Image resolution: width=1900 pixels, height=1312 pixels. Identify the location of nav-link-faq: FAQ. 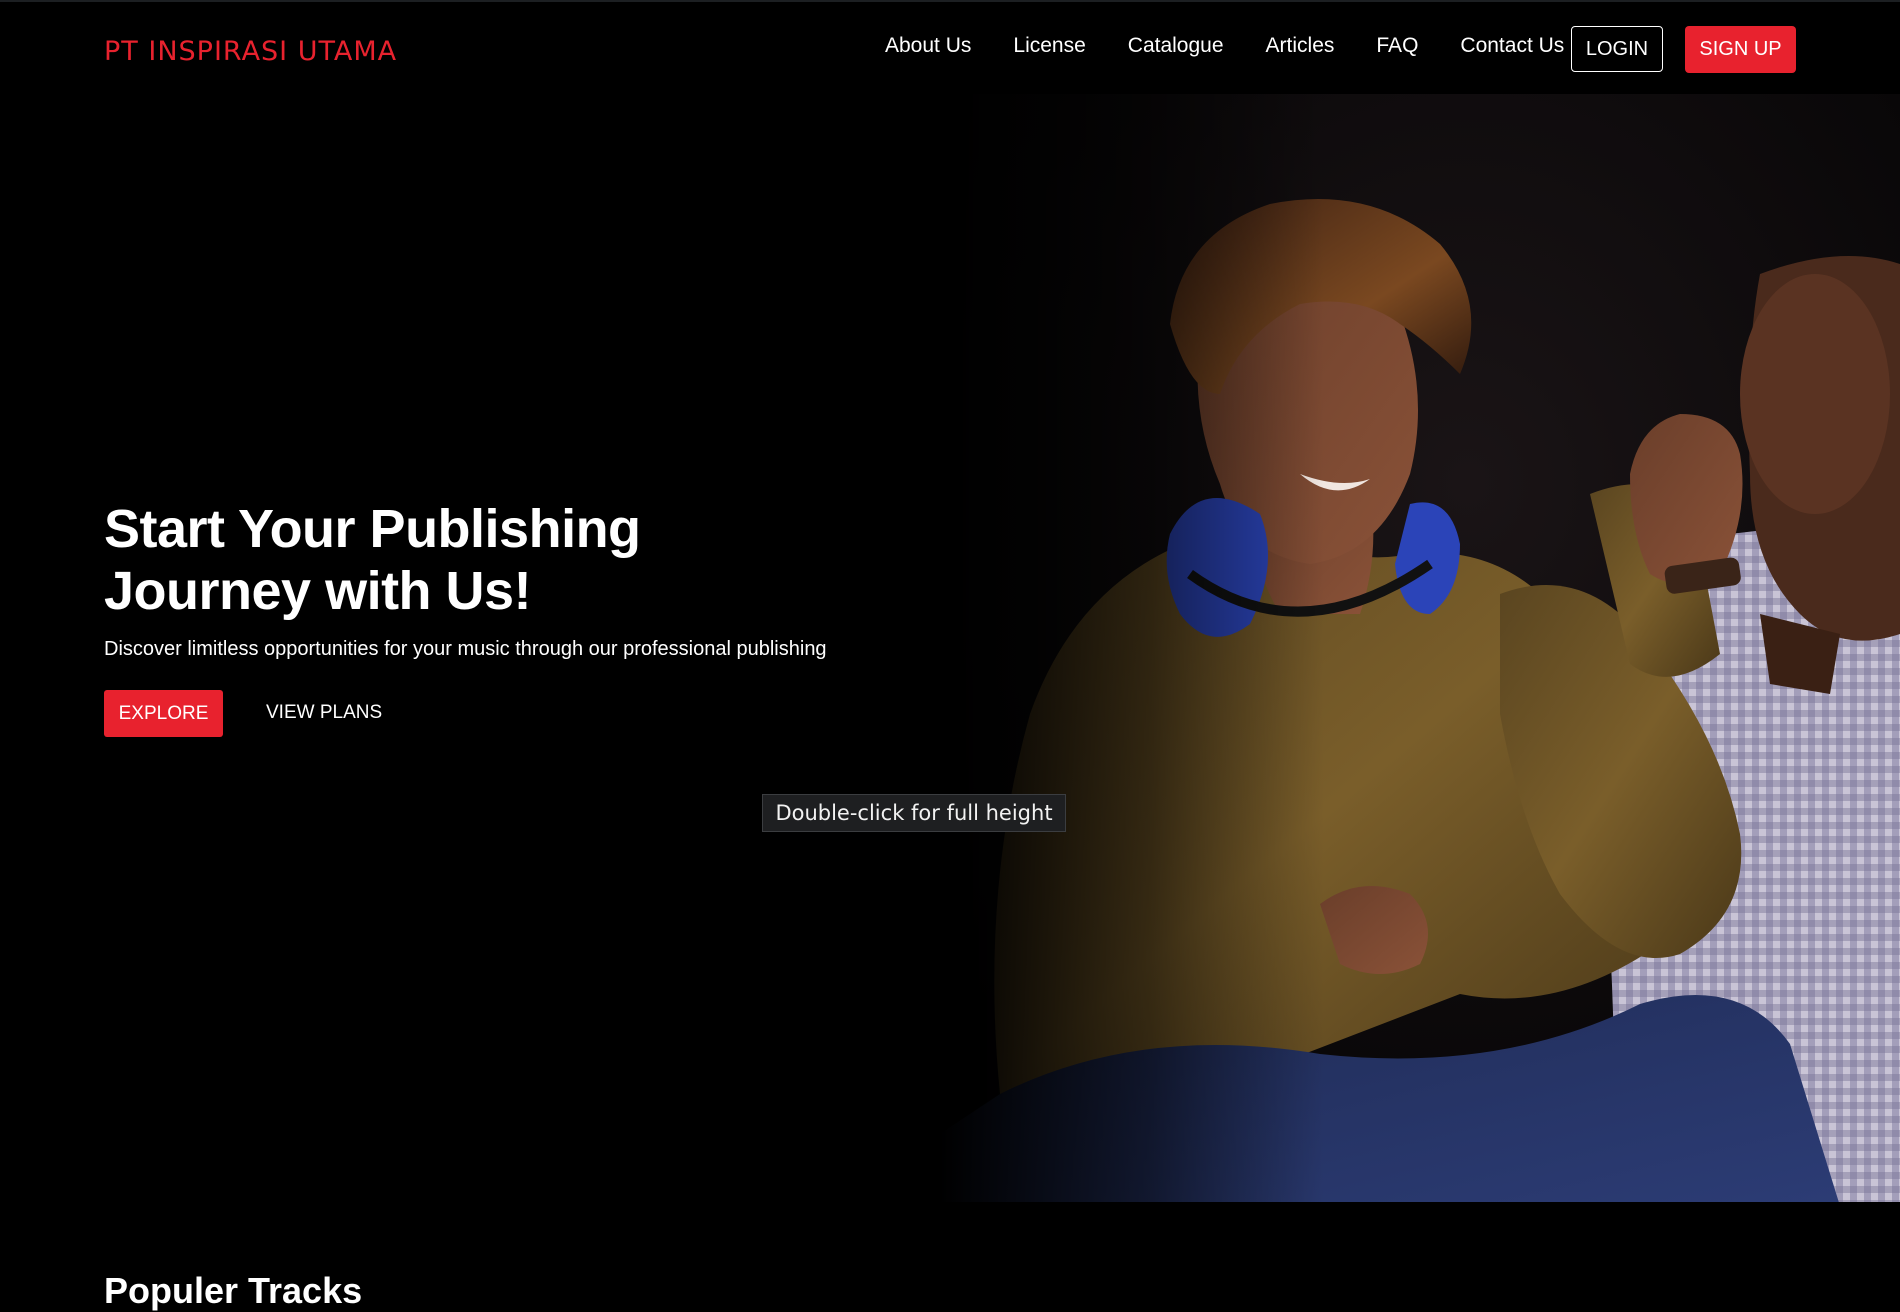
(1397, 46).